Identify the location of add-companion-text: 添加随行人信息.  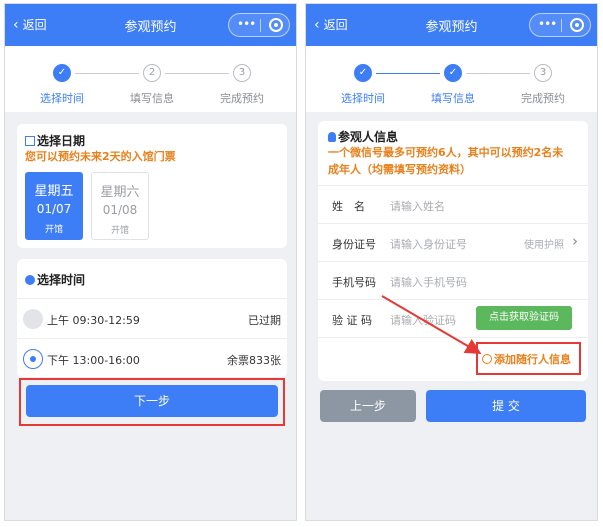
(532, 359).